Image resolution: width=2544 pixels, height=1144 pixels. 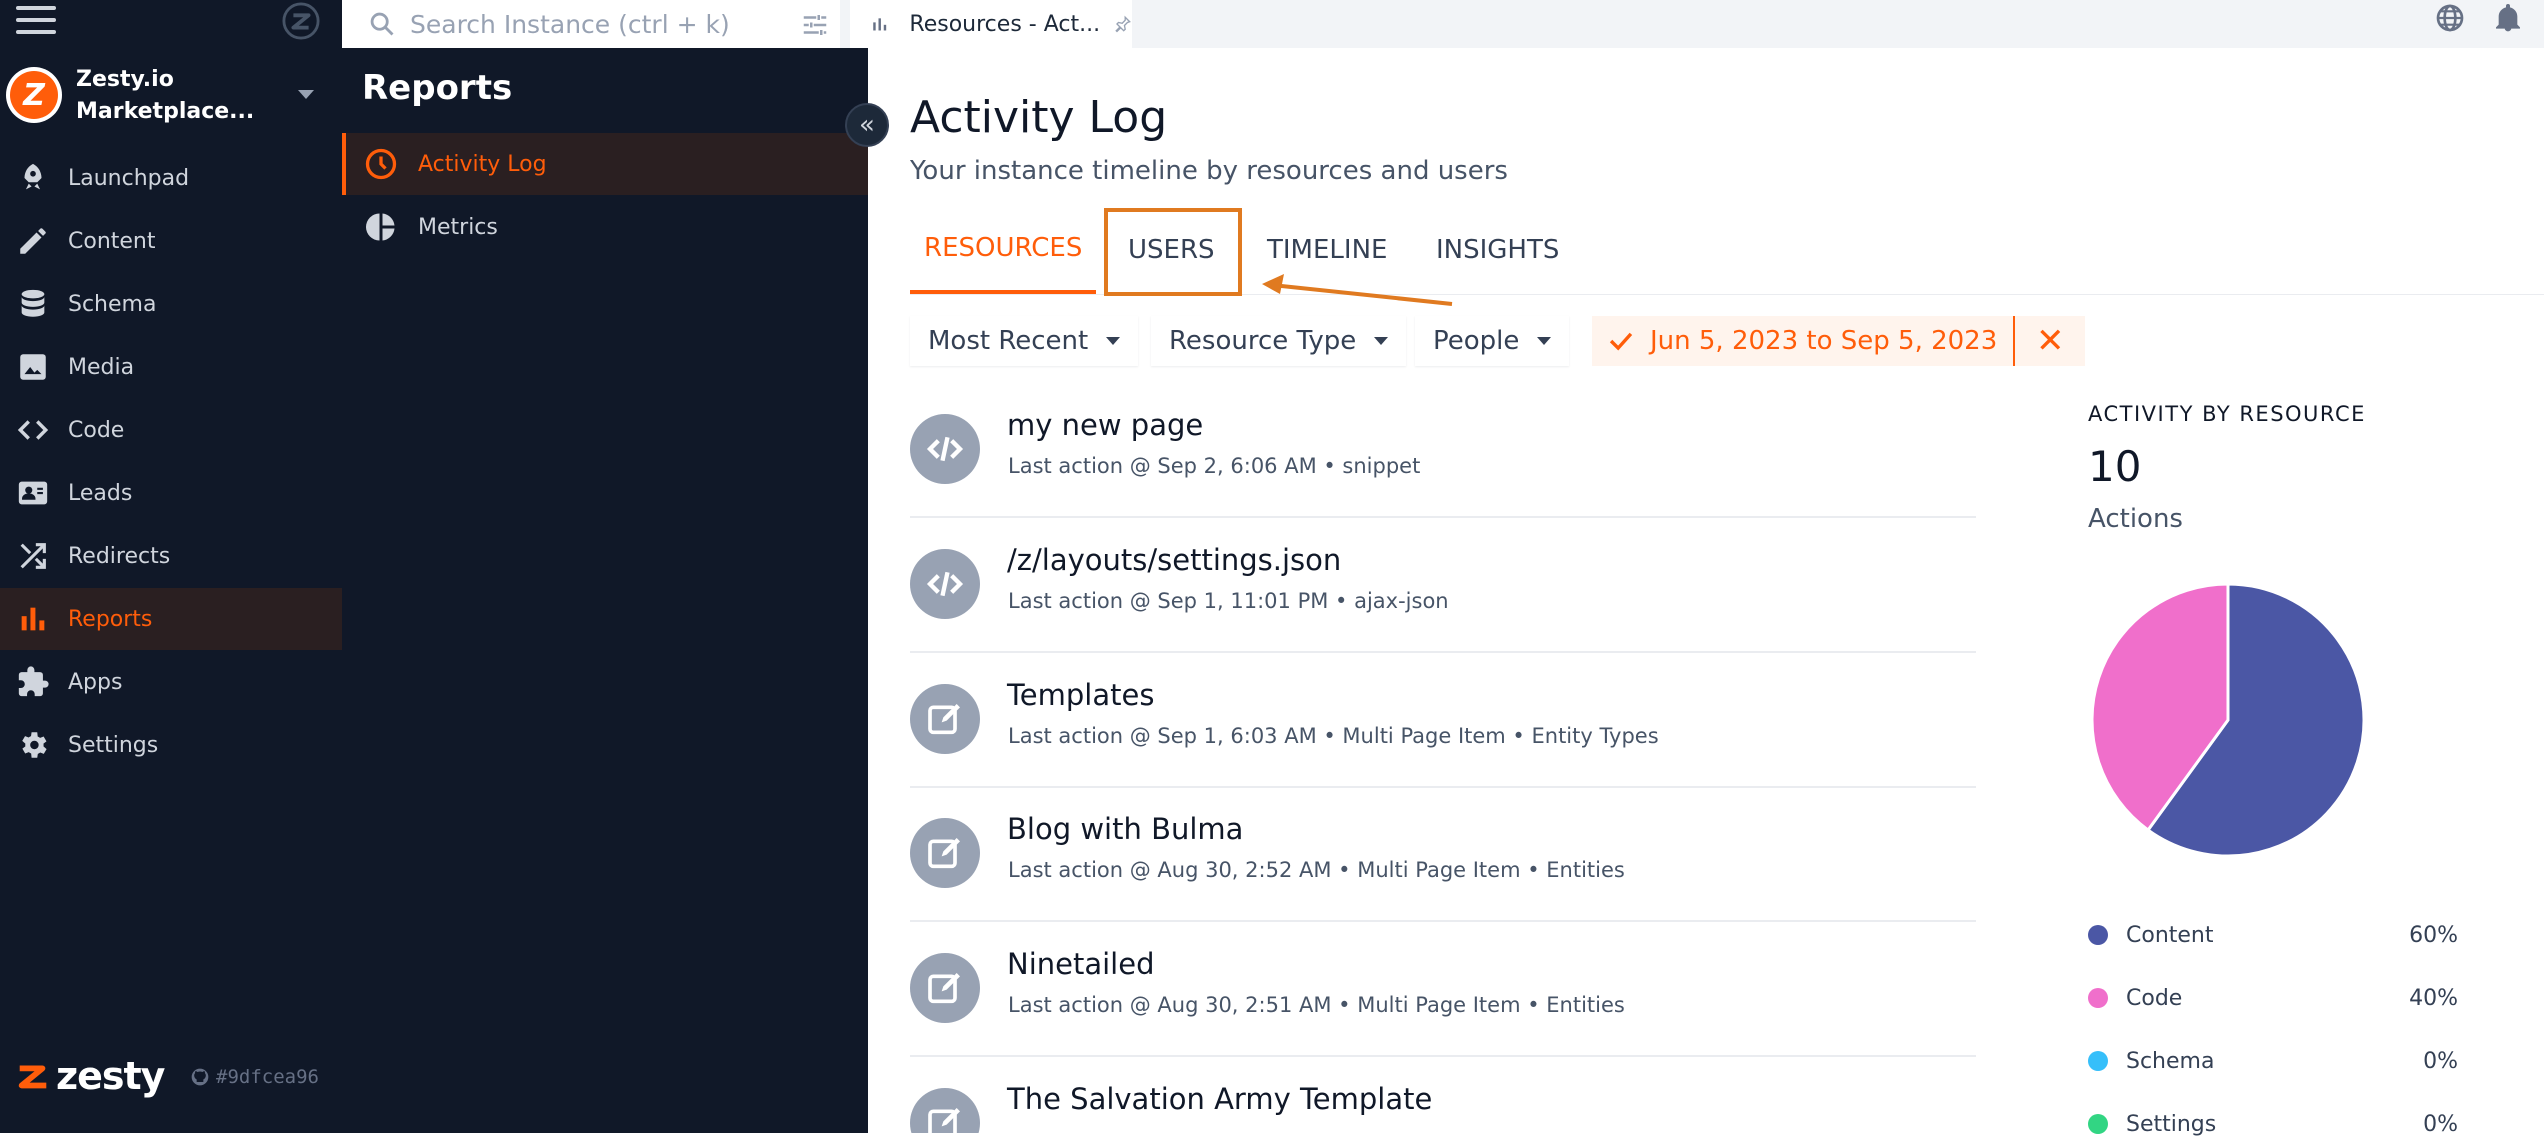 I want to click on subnav-item-activity-log: Activity Log, so click(x=605, y=164).